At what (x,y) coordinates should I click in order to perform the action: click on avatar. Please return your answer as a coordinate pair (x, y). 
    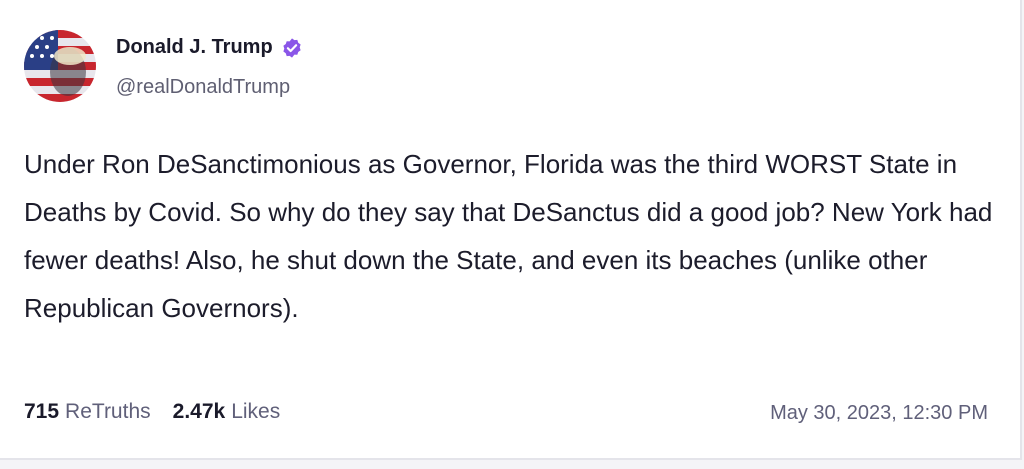
    Looking at the image, I should click on (60, 66).